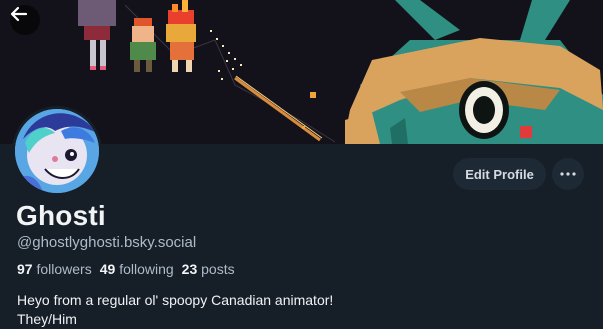 The height and width of the screenshot is (329, 603). I want to click on more-options-button, so click(568, 174).